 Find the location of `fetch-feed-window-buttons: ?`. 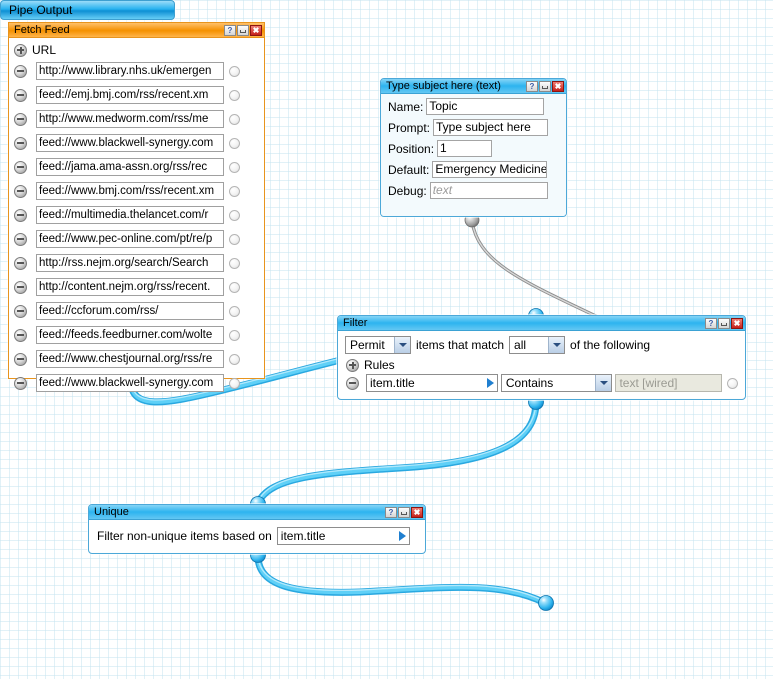

fetch-feed-window-buttons: ? is located at coordinates (243, 30).